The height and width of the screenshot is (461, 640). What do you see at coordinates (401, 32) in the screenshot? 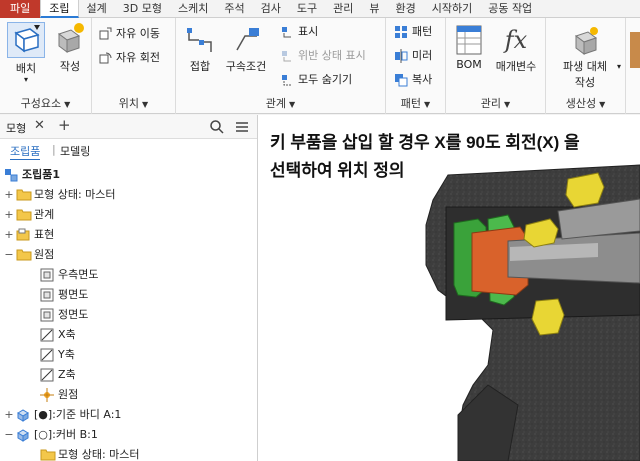
I see `pattern-icon` at bounding box center [401, 32].